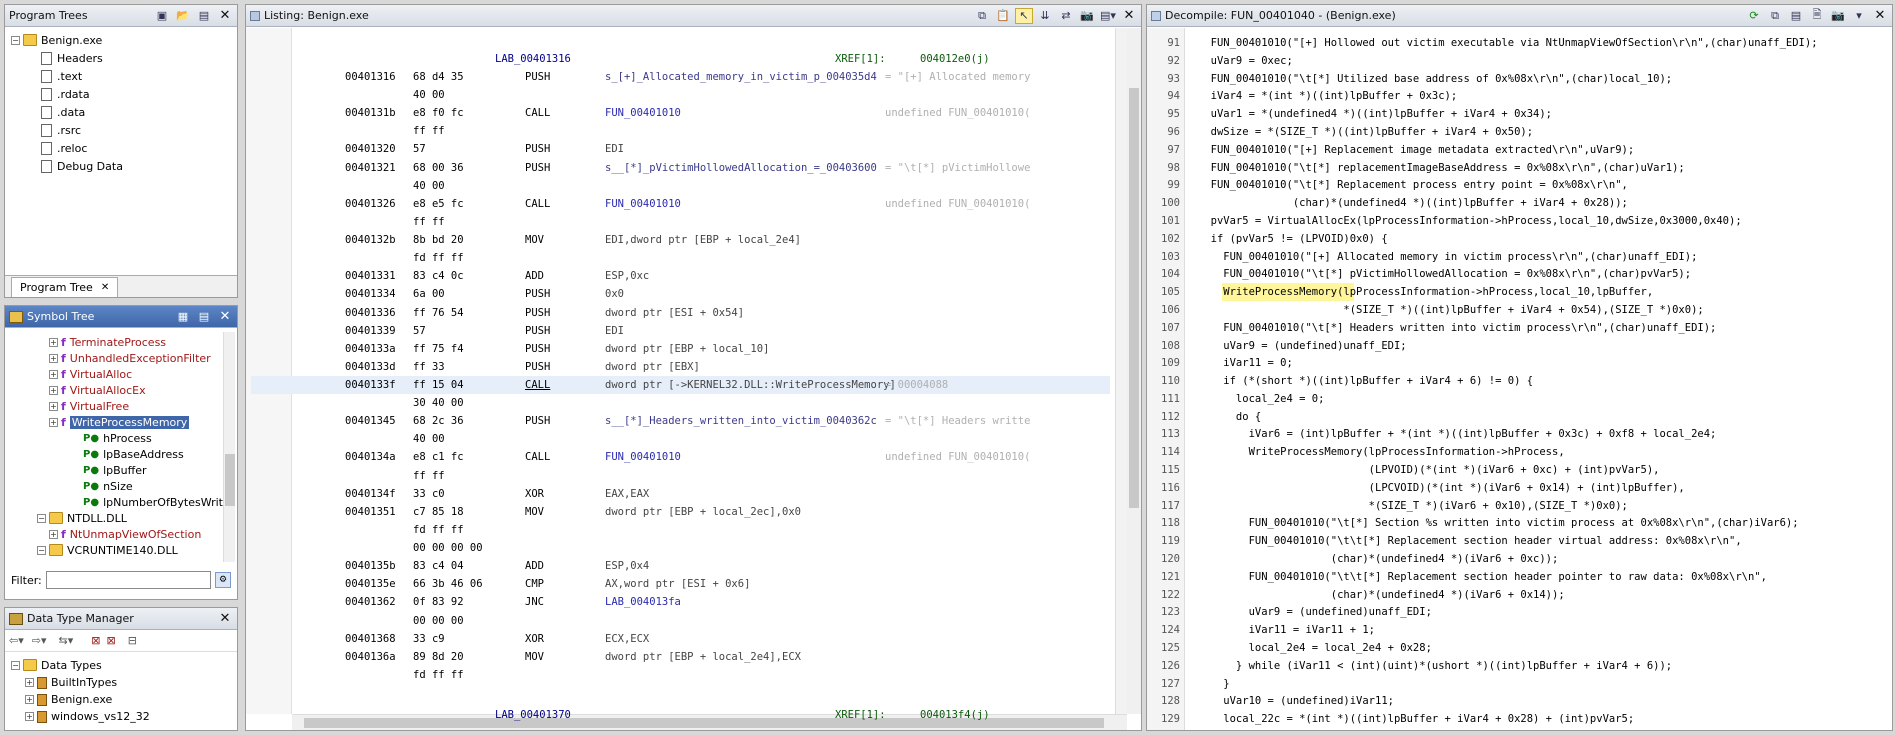  Describe the element at coordinates (370, 149) in the screenshot. I see `address: 00401320` at that location.